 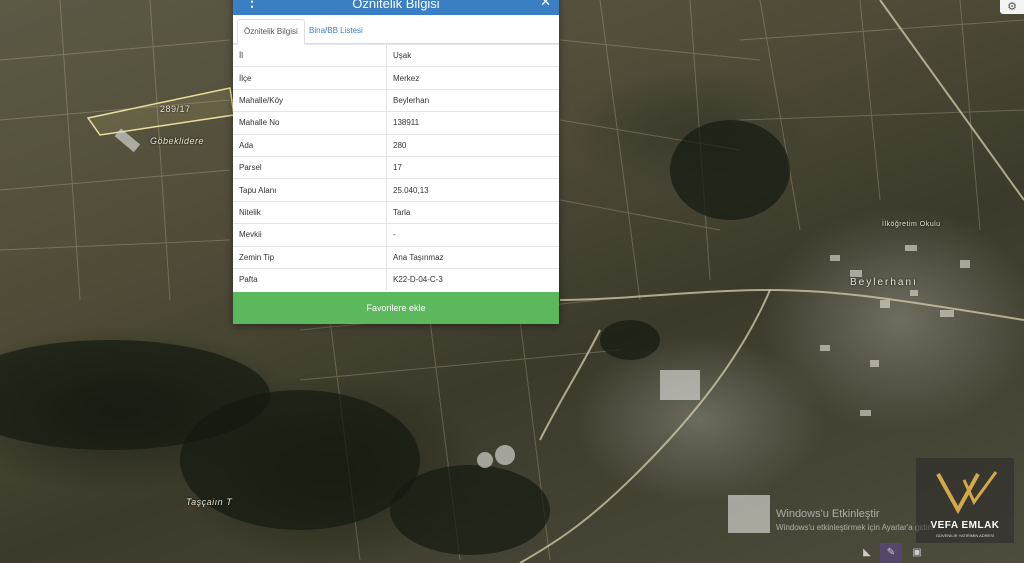 I want to click on tray-pen-icon: ✎, so click(x=891, y=553).